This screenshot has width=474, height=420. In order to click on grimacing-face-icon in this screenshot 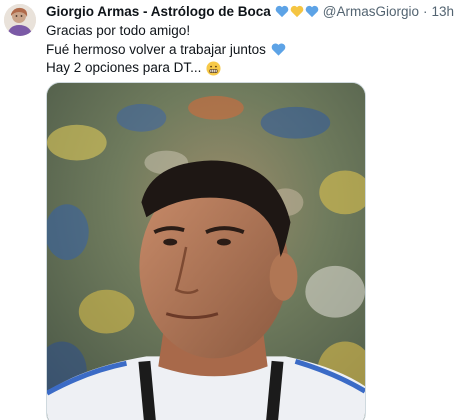, I will do `click(213, 68)`.